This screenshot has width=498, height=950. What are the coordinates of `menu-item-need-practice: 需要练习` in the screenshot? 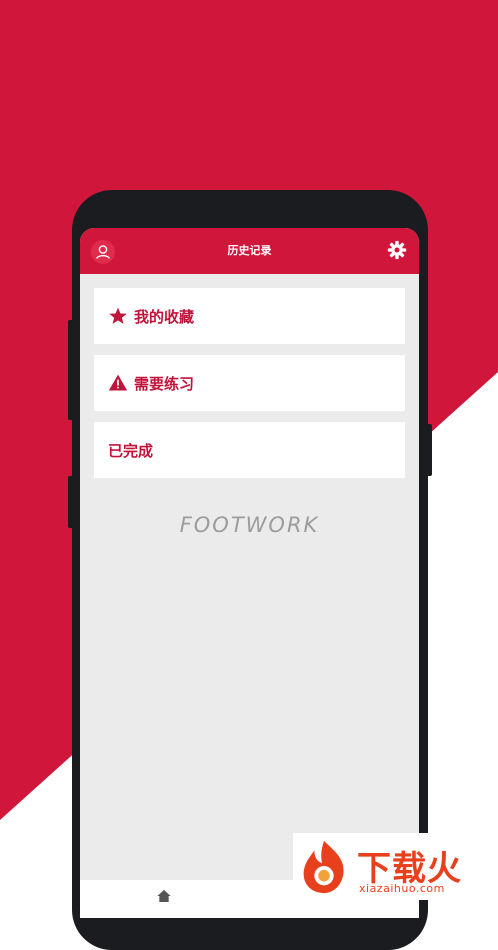 It's located at (249, 383).